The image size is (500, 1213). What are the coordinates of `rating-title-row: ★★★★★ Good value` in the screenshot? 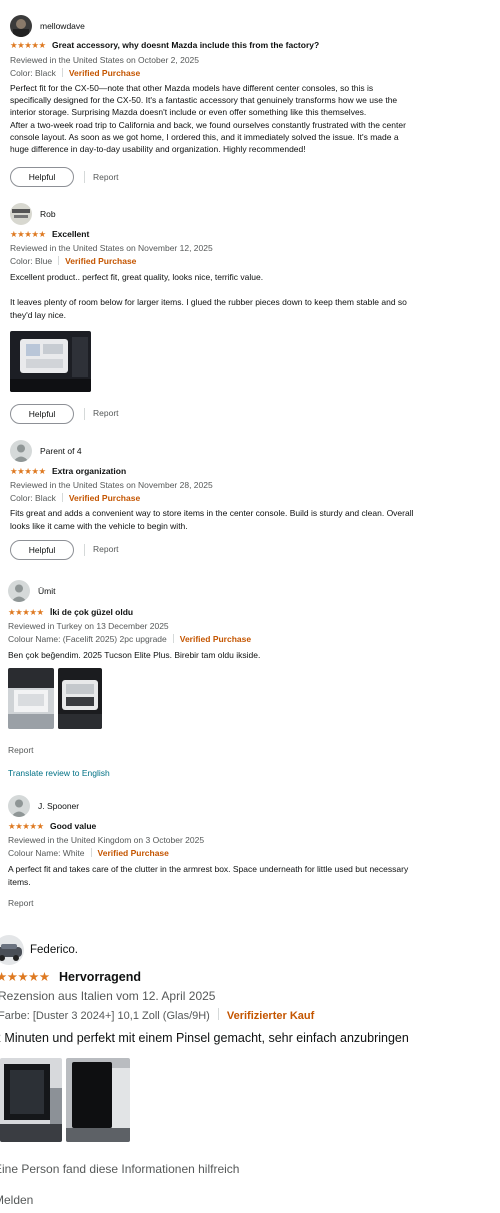 It's located at (52, 826).